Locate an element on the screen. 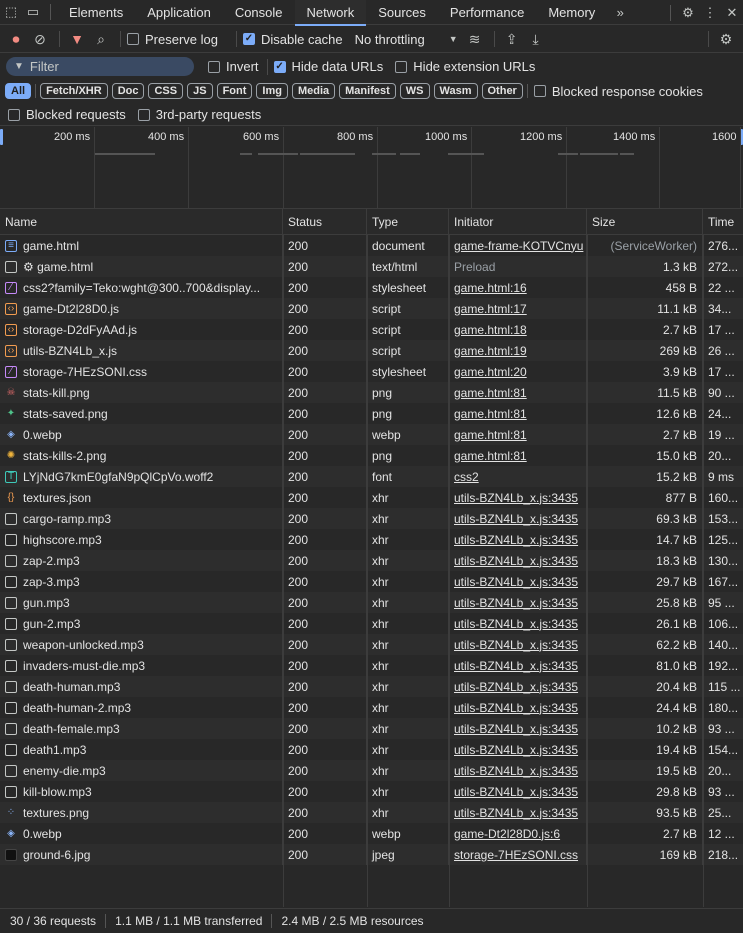  tab-sources: Sources is located at coordinates (402, 12).